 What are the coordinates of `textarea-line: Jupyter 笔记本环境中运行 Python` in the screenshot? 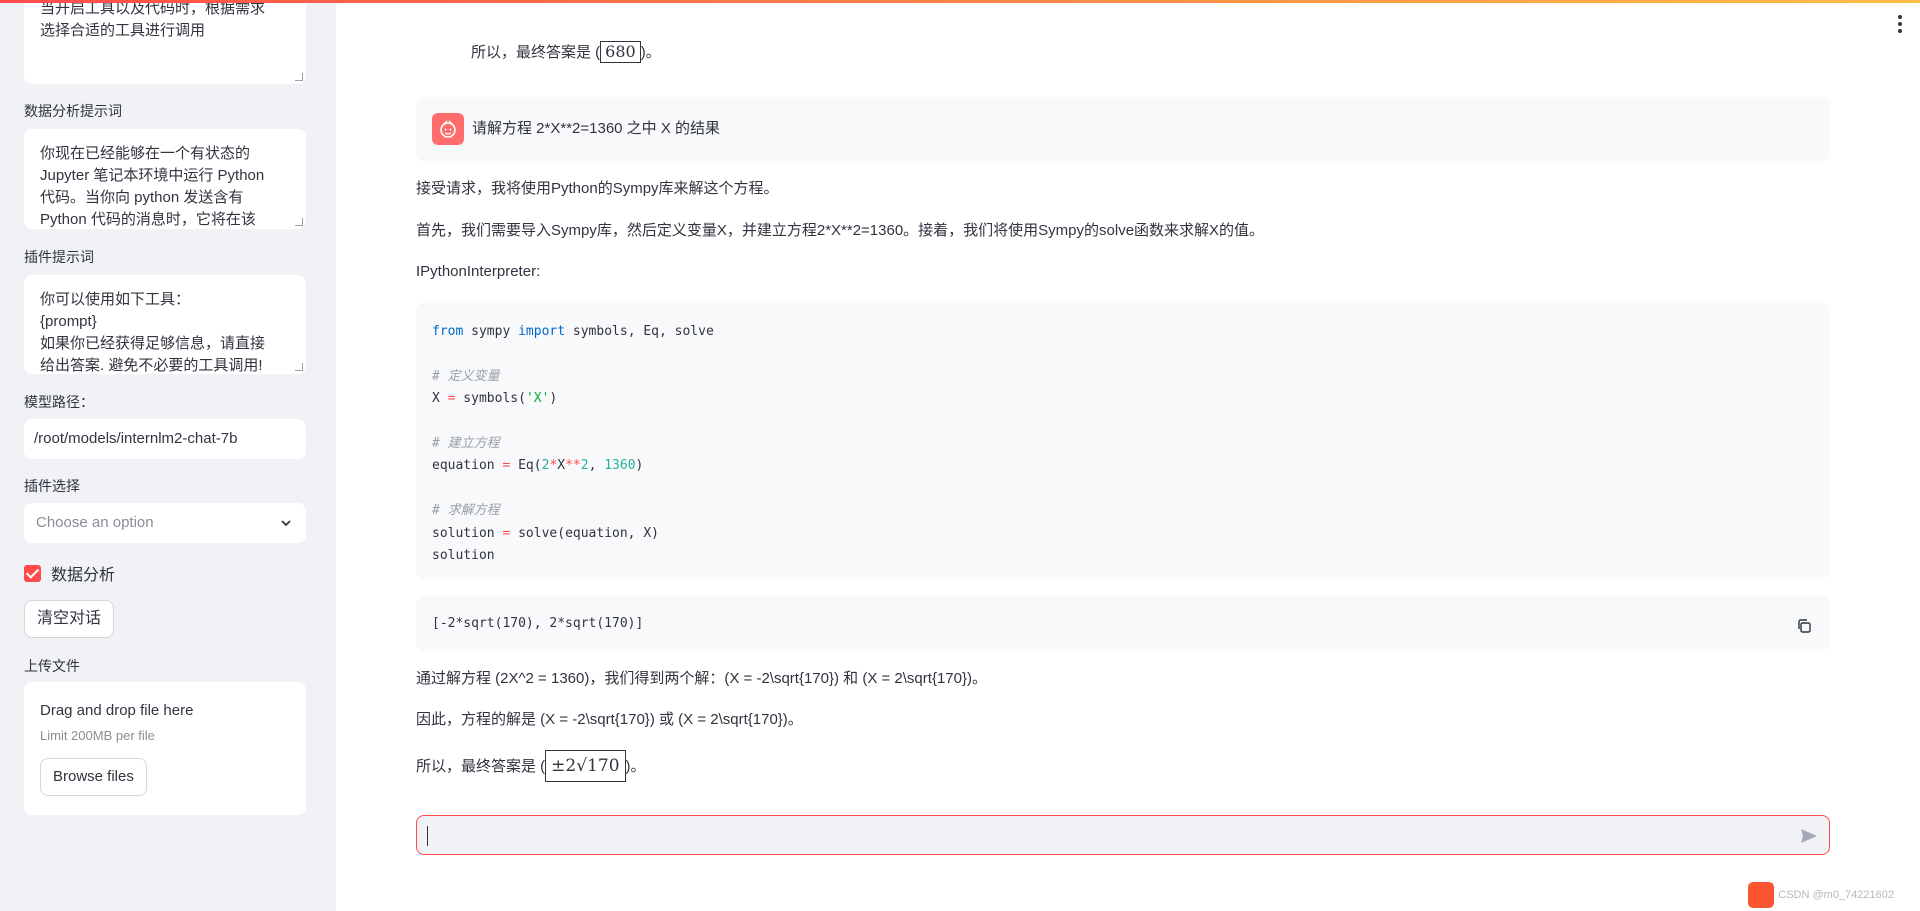 It's located at (152, 175).